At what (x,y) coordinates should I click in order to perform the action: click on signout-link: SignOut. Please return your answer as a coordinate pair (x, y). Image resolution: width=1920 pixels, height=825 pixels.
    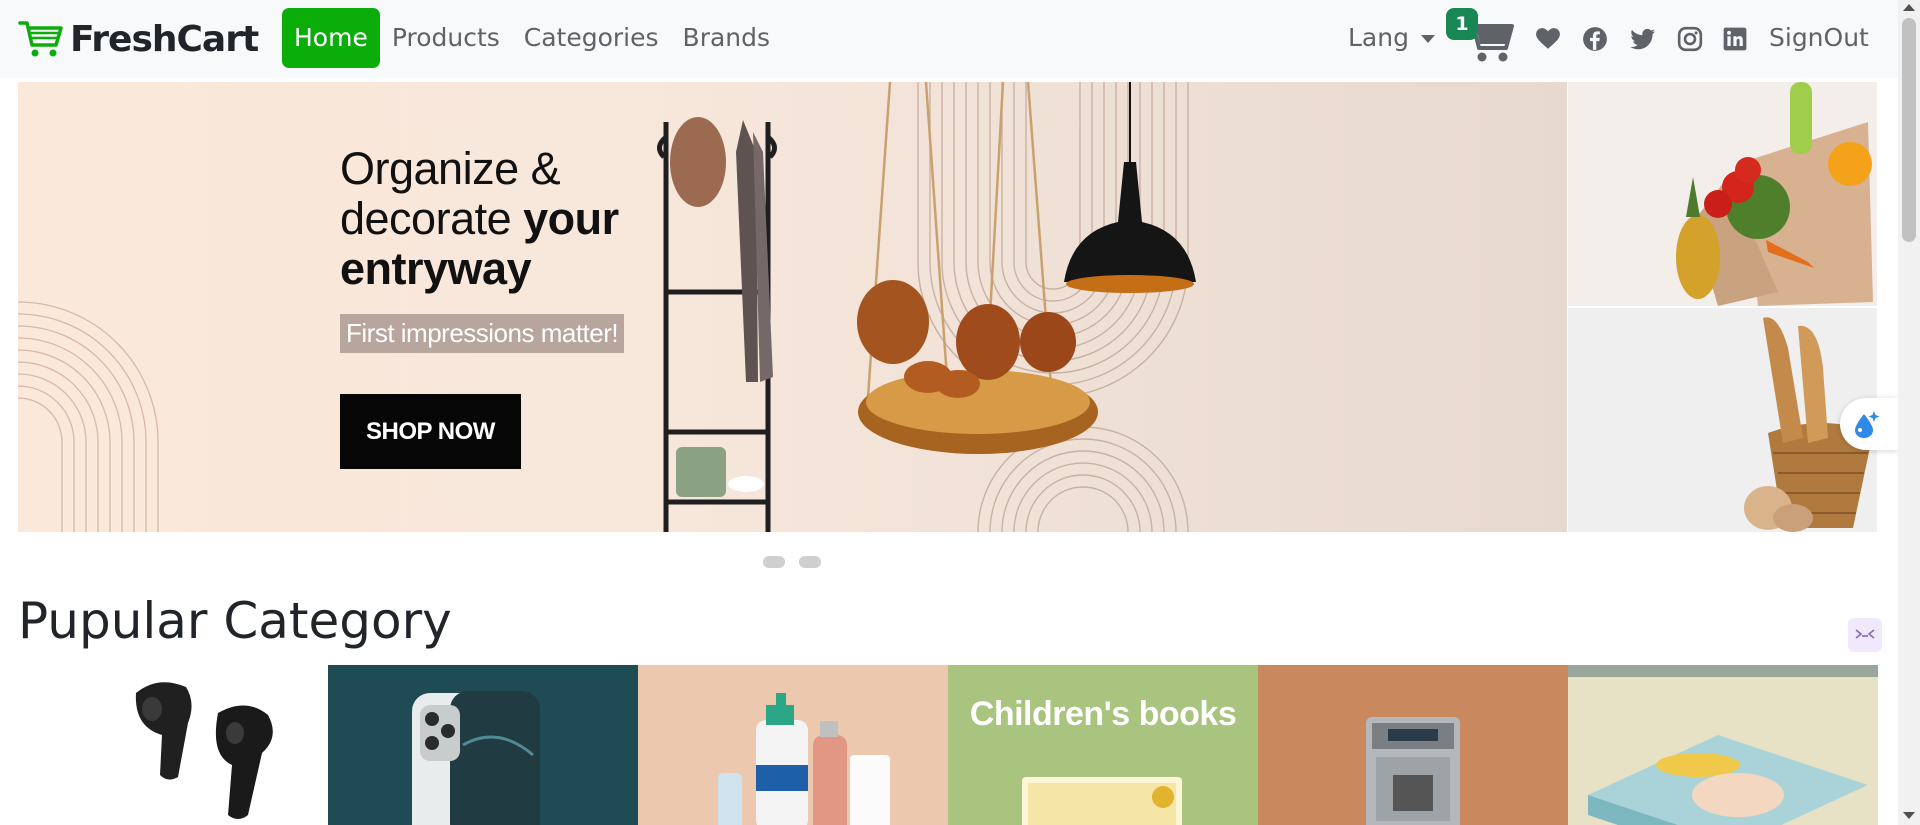
    Looking at the image, I should click on (1819, 37).